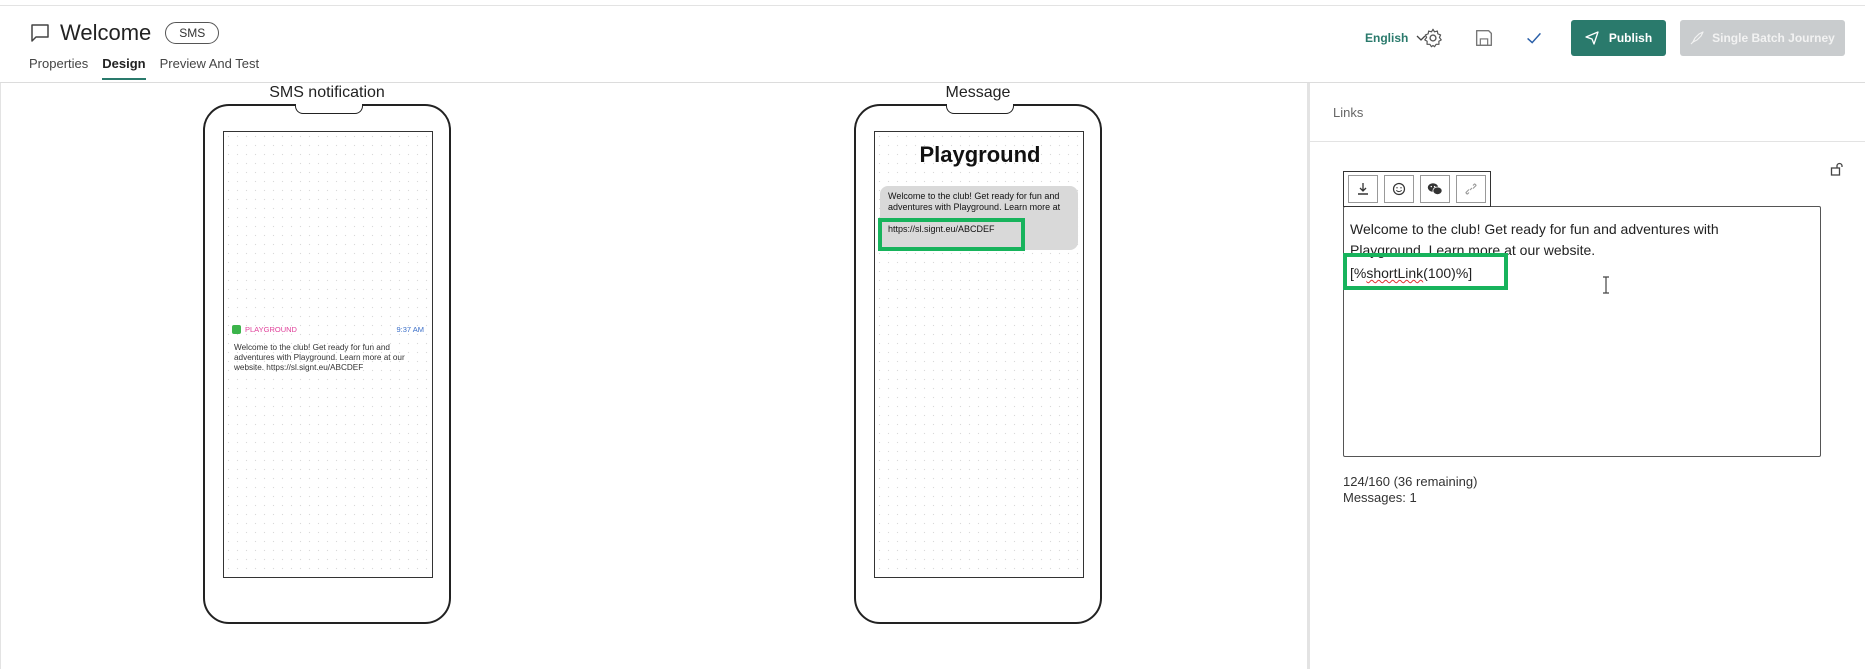  What do you see at coordinates (151, 68) in the screenshot?
I see `tabs: Properties Design Preview And Test` at bounding box center [151, 68].